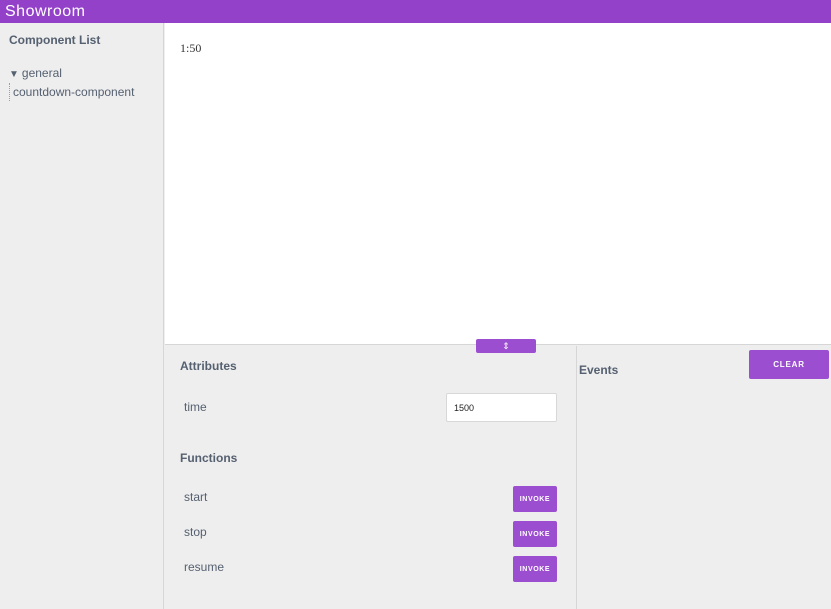  I want to click on function-label-resume: resume, so click(204, 567).